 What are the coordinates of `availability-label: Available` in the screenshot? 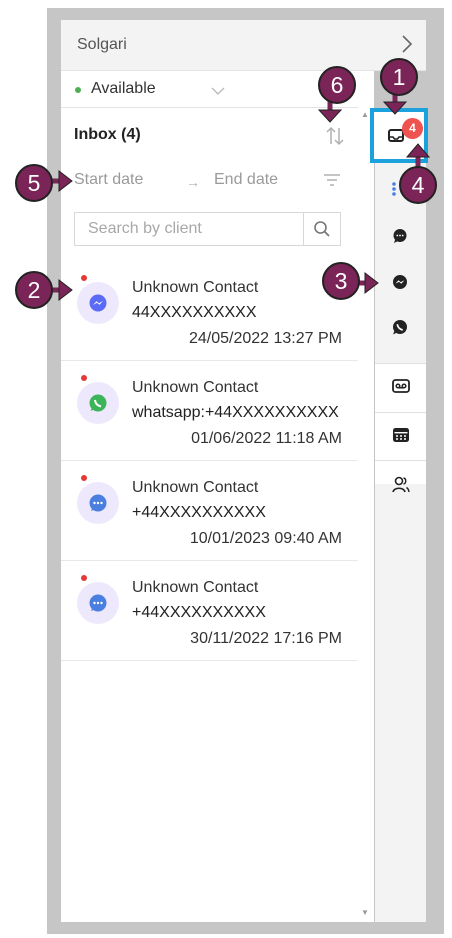 It's located at (123, 88).